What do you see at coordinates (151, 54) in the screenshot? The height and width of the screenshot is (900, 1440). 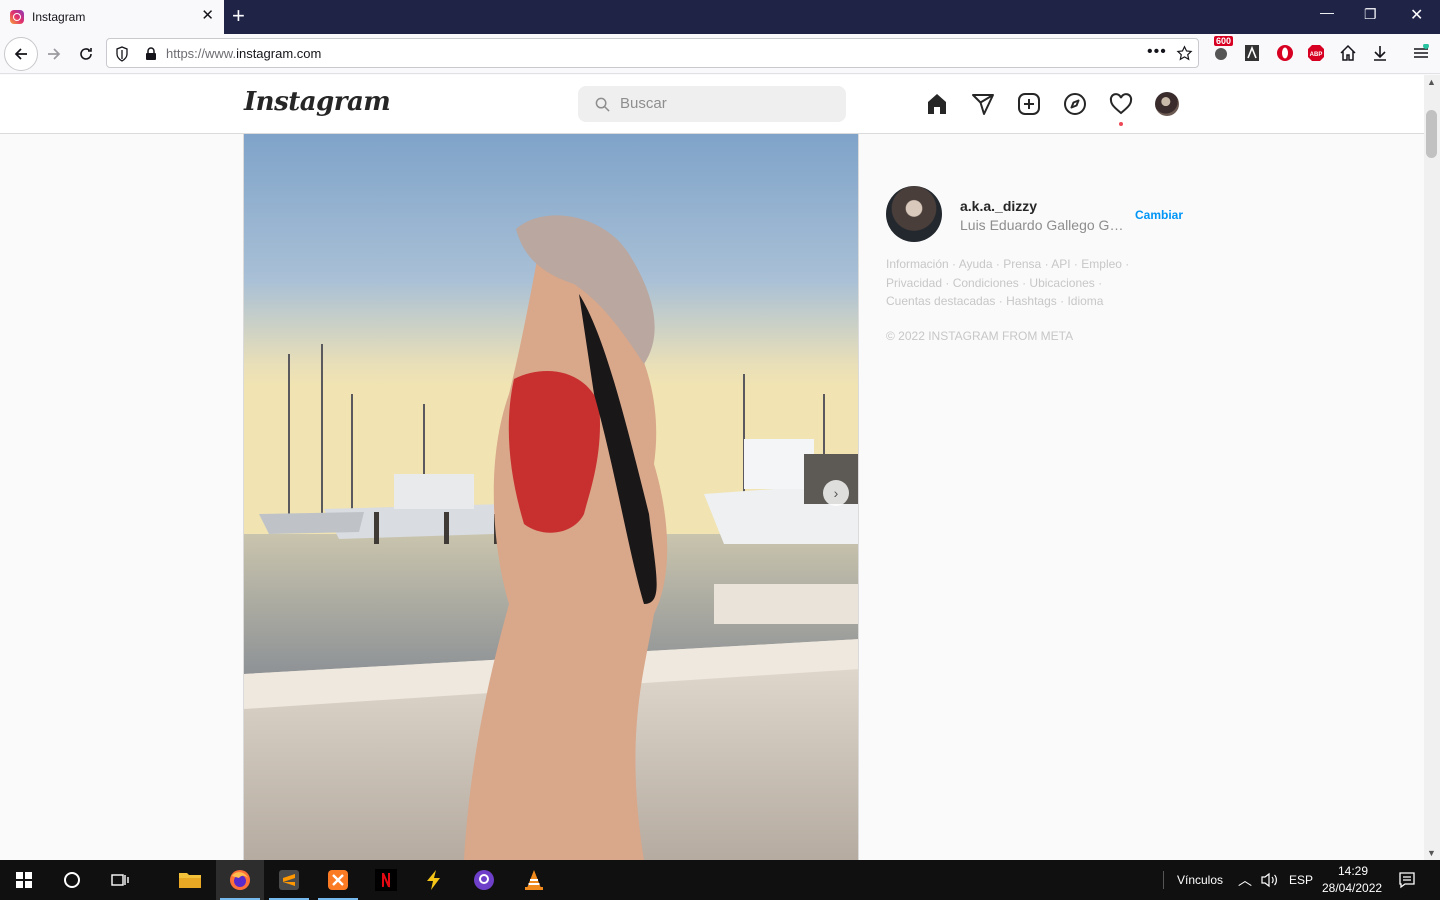 I see `lock-icon` at bounding box center [151, 54].